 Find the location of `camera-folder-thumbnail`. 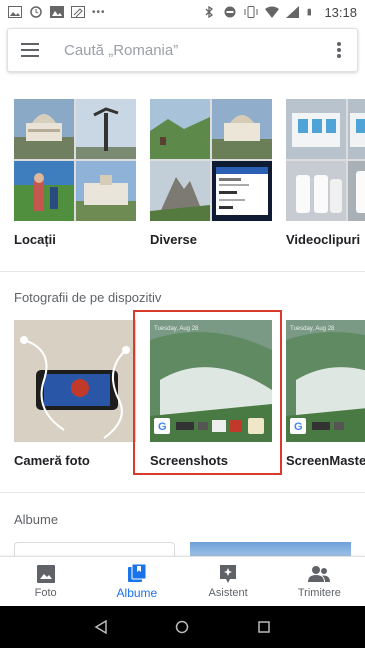

camera-folder-thumbnail is located at coordinates (75, 381).